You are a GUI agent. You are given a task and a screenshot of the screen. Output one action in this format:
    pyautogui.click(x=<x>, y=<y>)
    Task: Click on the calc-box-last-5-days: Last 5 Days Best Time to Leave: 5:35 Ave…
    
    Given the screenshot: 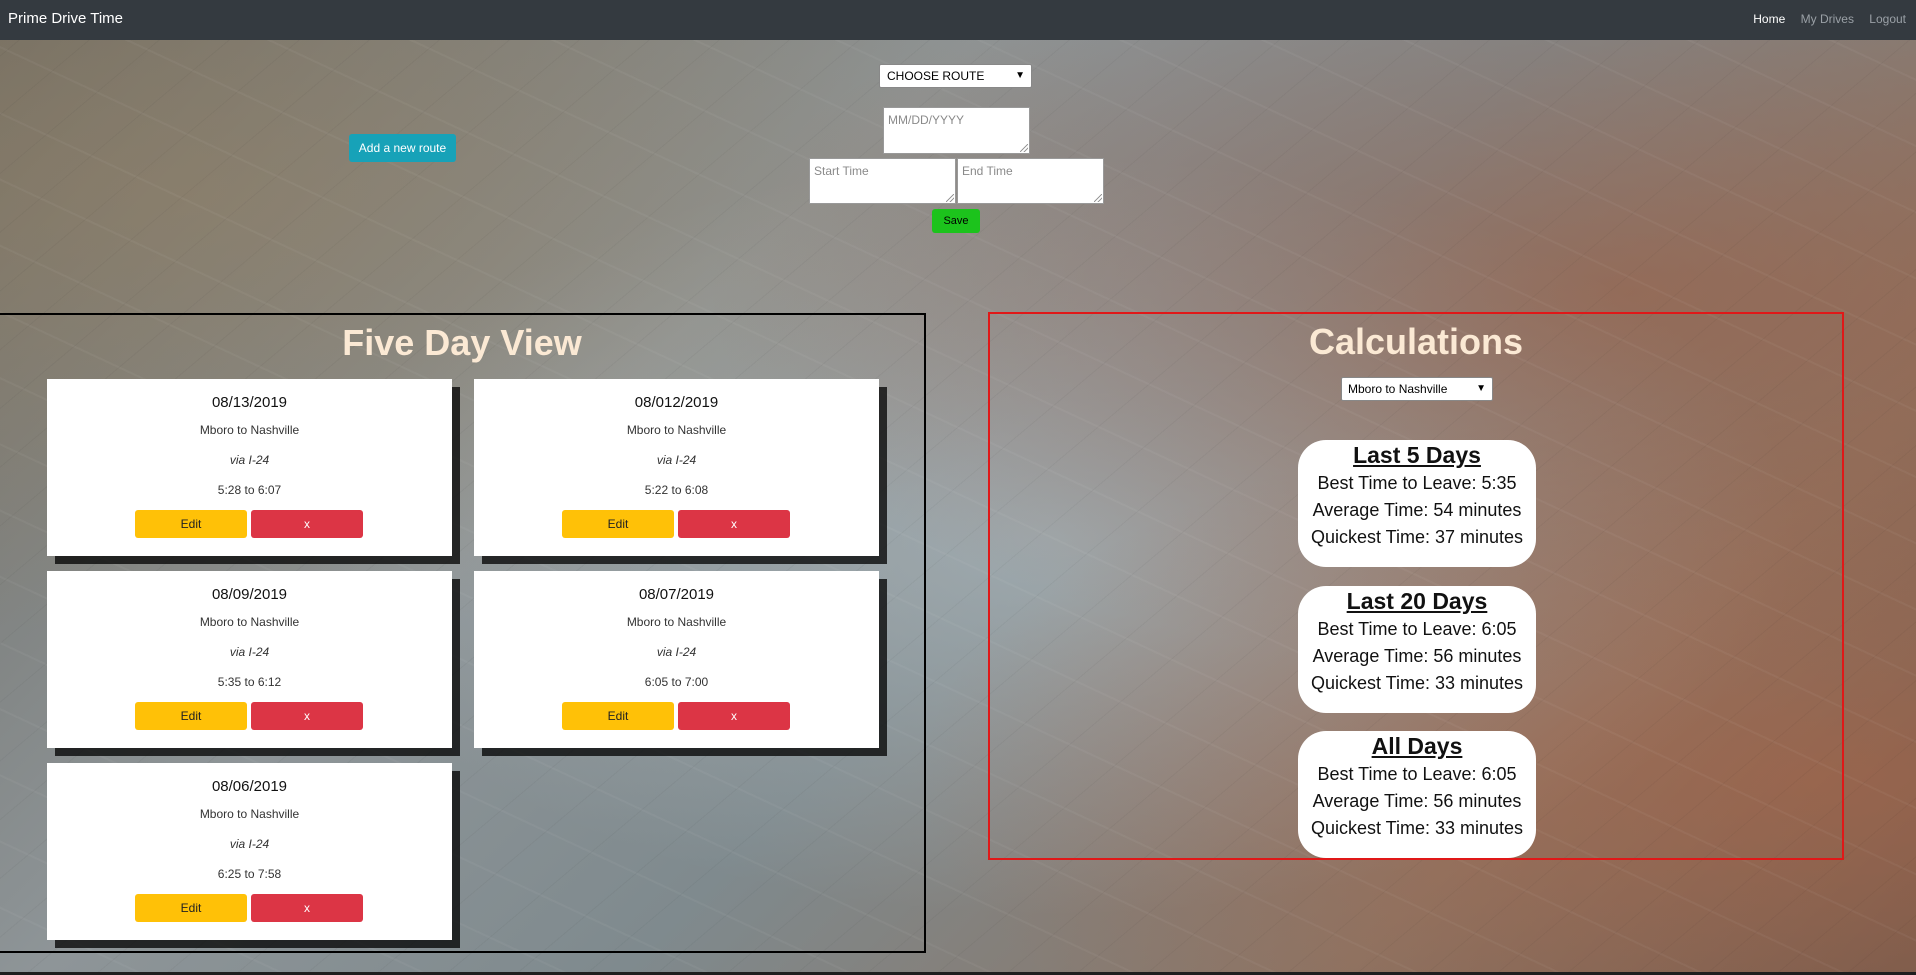 What is the action you would take?
    pyautogui.click(x=1417, y=503)
    